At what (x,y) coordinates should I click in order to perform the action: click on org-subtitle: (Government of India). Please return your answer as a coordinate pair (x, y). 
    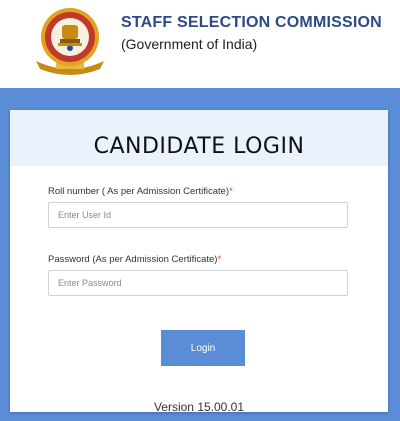
    Looking at the image, I should click on (189, 44).